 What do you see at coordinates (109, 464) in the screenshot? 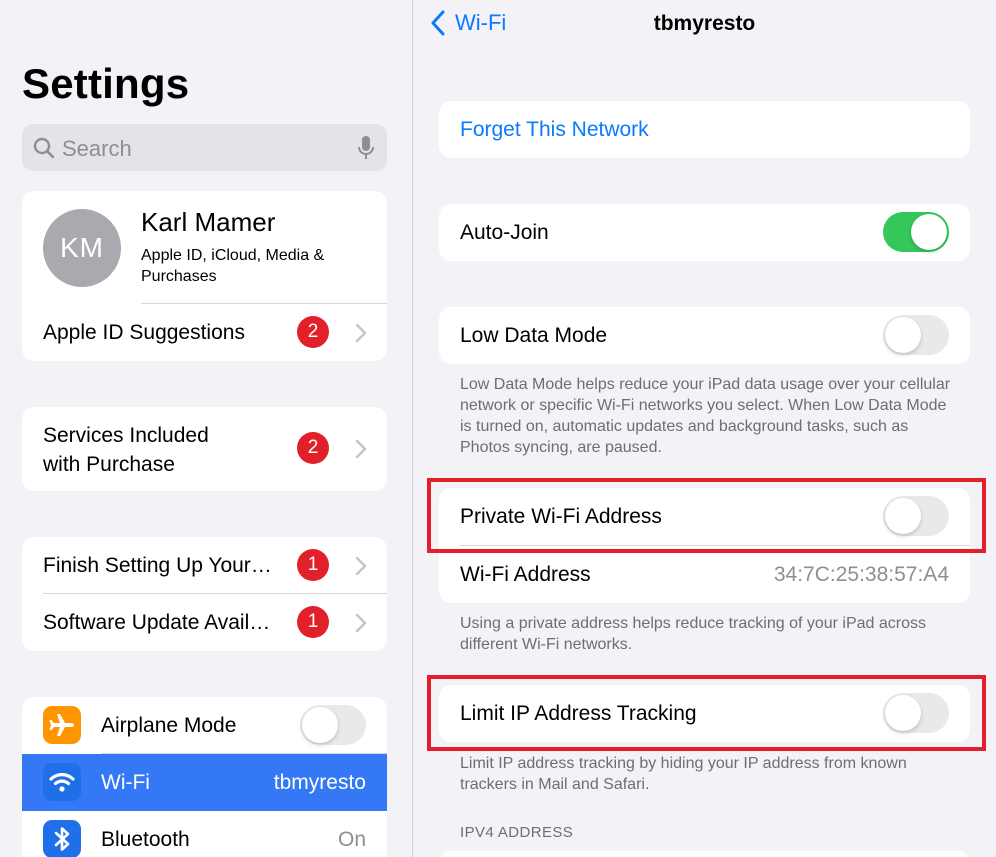
I see `services-label-line2: with Purchase` at bounding box center [109, 464].